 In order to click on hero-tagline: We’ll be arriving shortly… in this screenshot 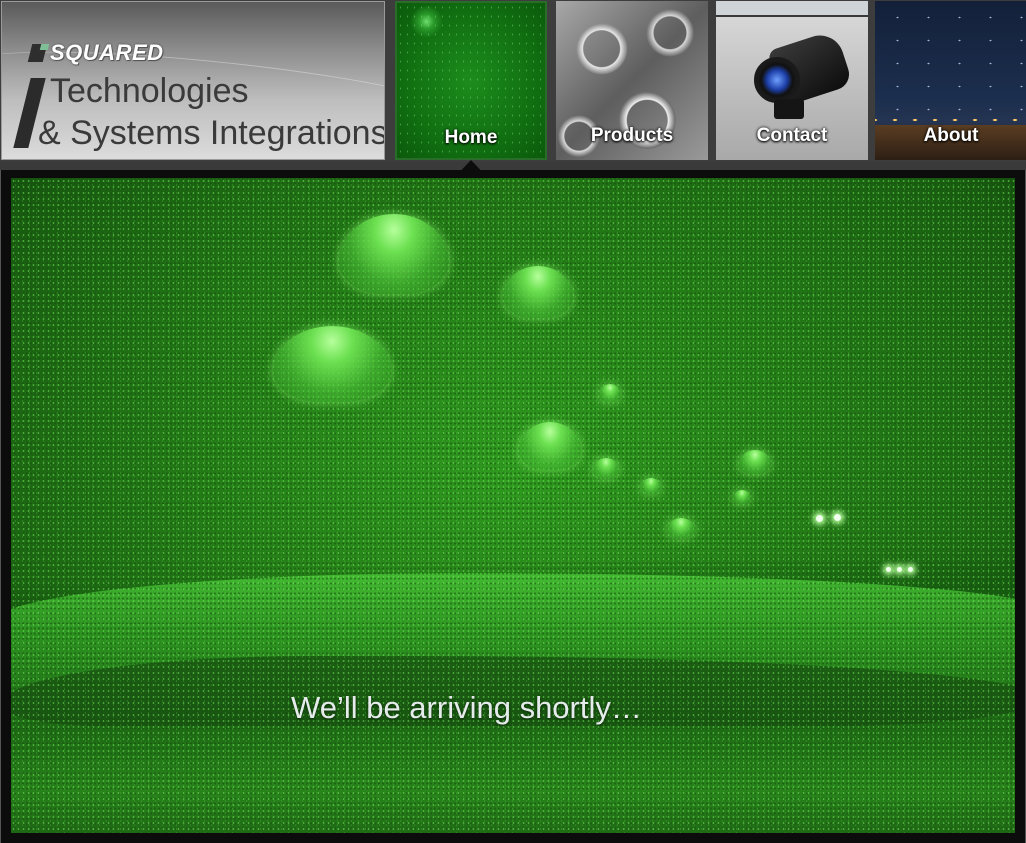, I will do `click(466, 707)`.